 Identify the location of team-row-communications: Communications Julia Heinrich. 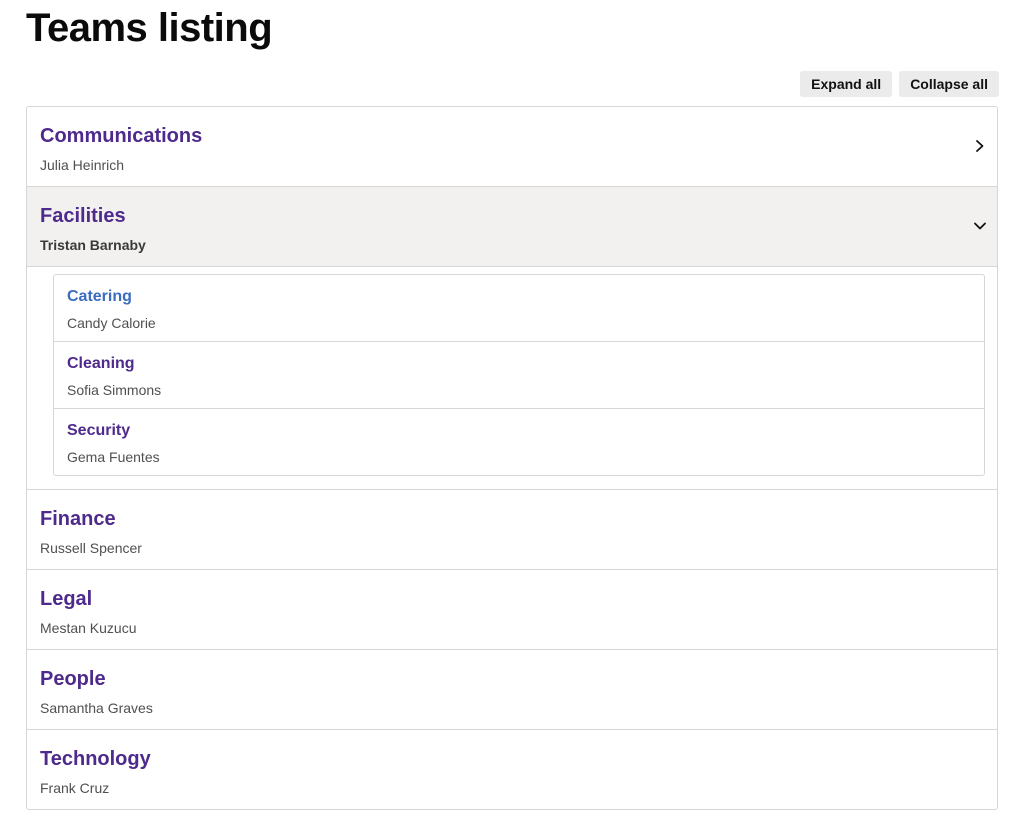
(512, 147).